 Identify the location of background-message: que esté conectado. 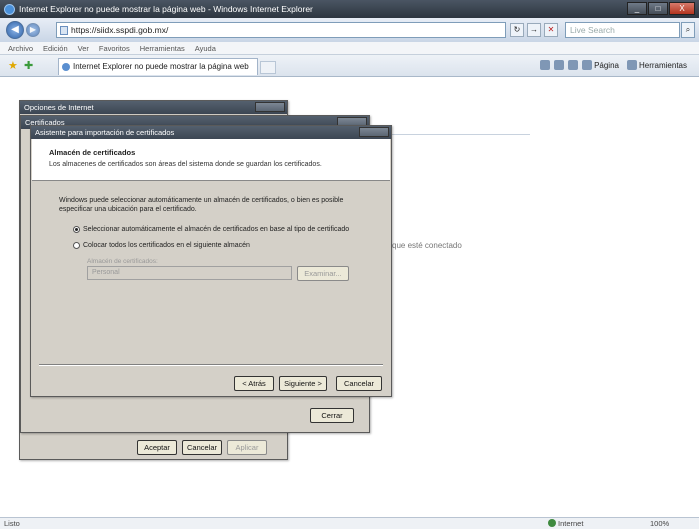
(427, 245).